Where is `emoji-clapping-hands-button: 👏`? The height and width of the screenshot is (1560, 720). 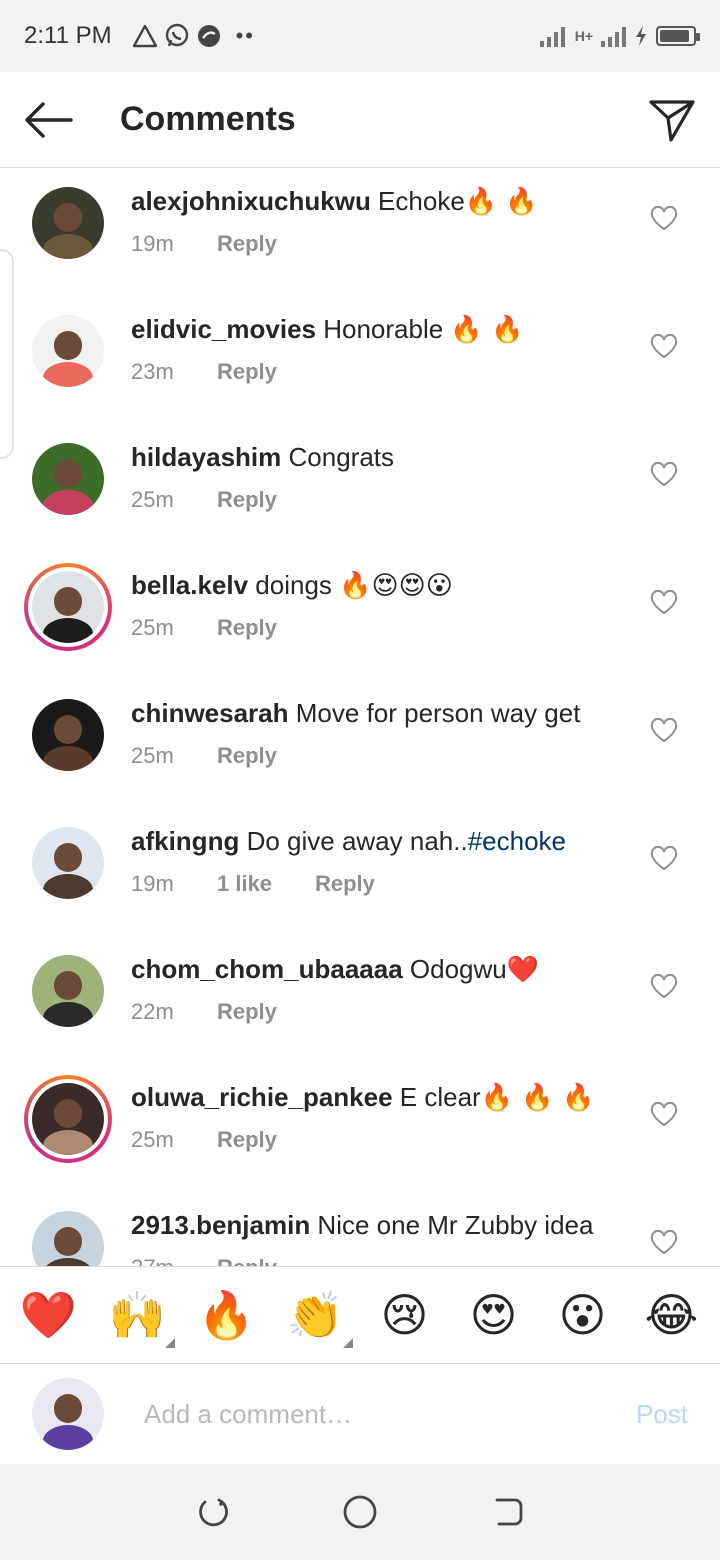
emoji-clapping-hands-button: 👏 is located at coordinates (317, 1315).